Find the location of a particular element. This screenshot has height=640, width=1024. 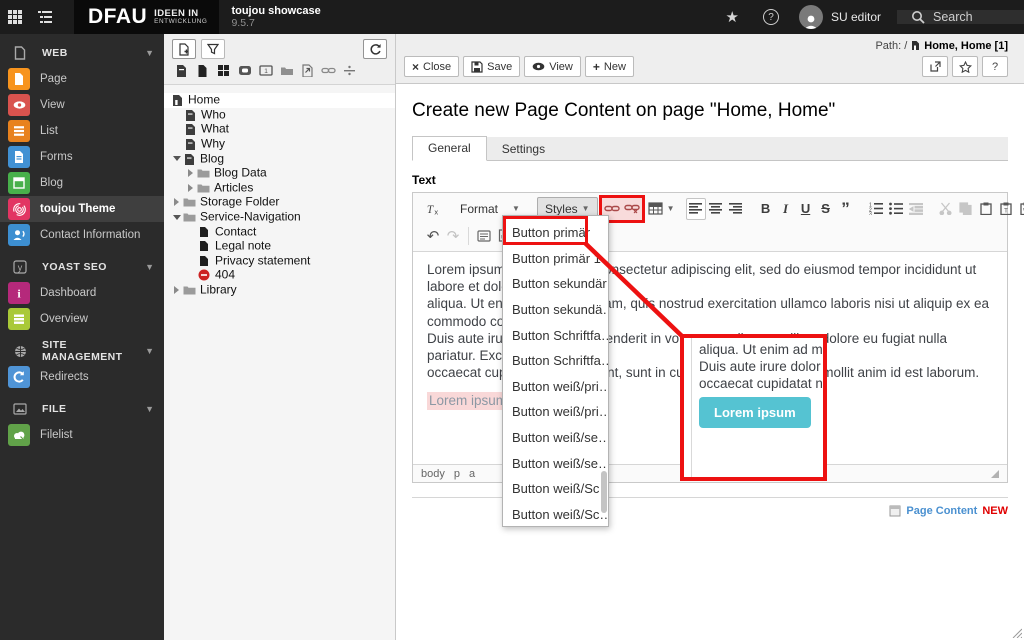

new-button: + New is located at coordinates (609, 66).